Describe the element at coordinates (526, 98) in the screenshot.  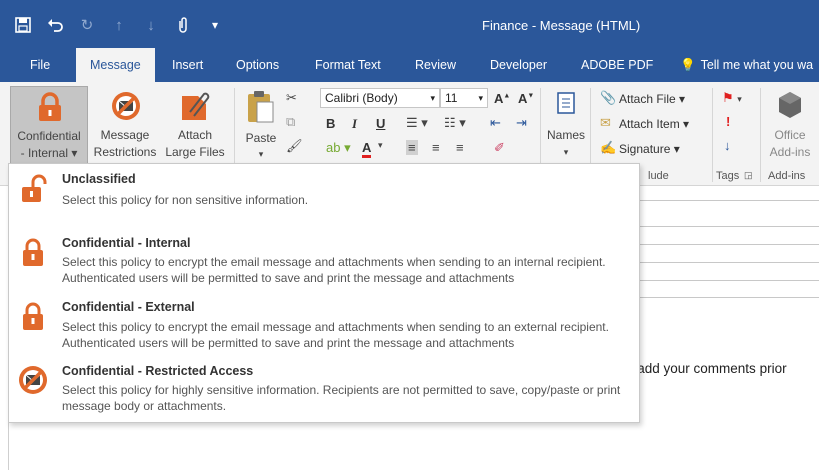
I see `shrink-font-icon: A▼` at that location.